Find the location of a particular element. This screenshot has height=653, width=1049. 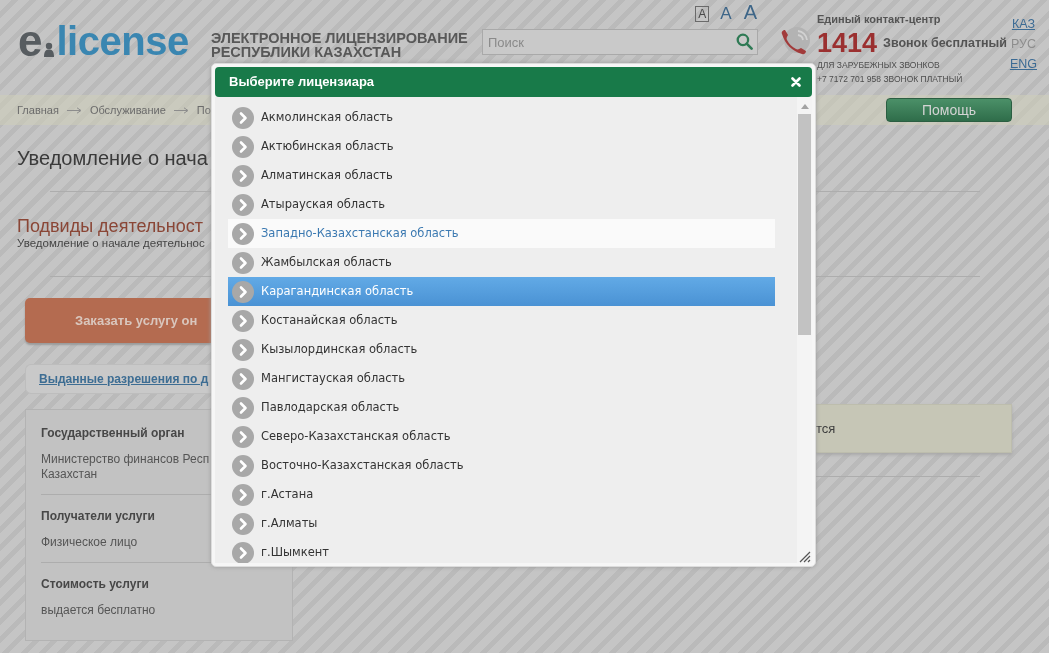

licensor-option: Алматинская область is located at coordinates (502, 175).